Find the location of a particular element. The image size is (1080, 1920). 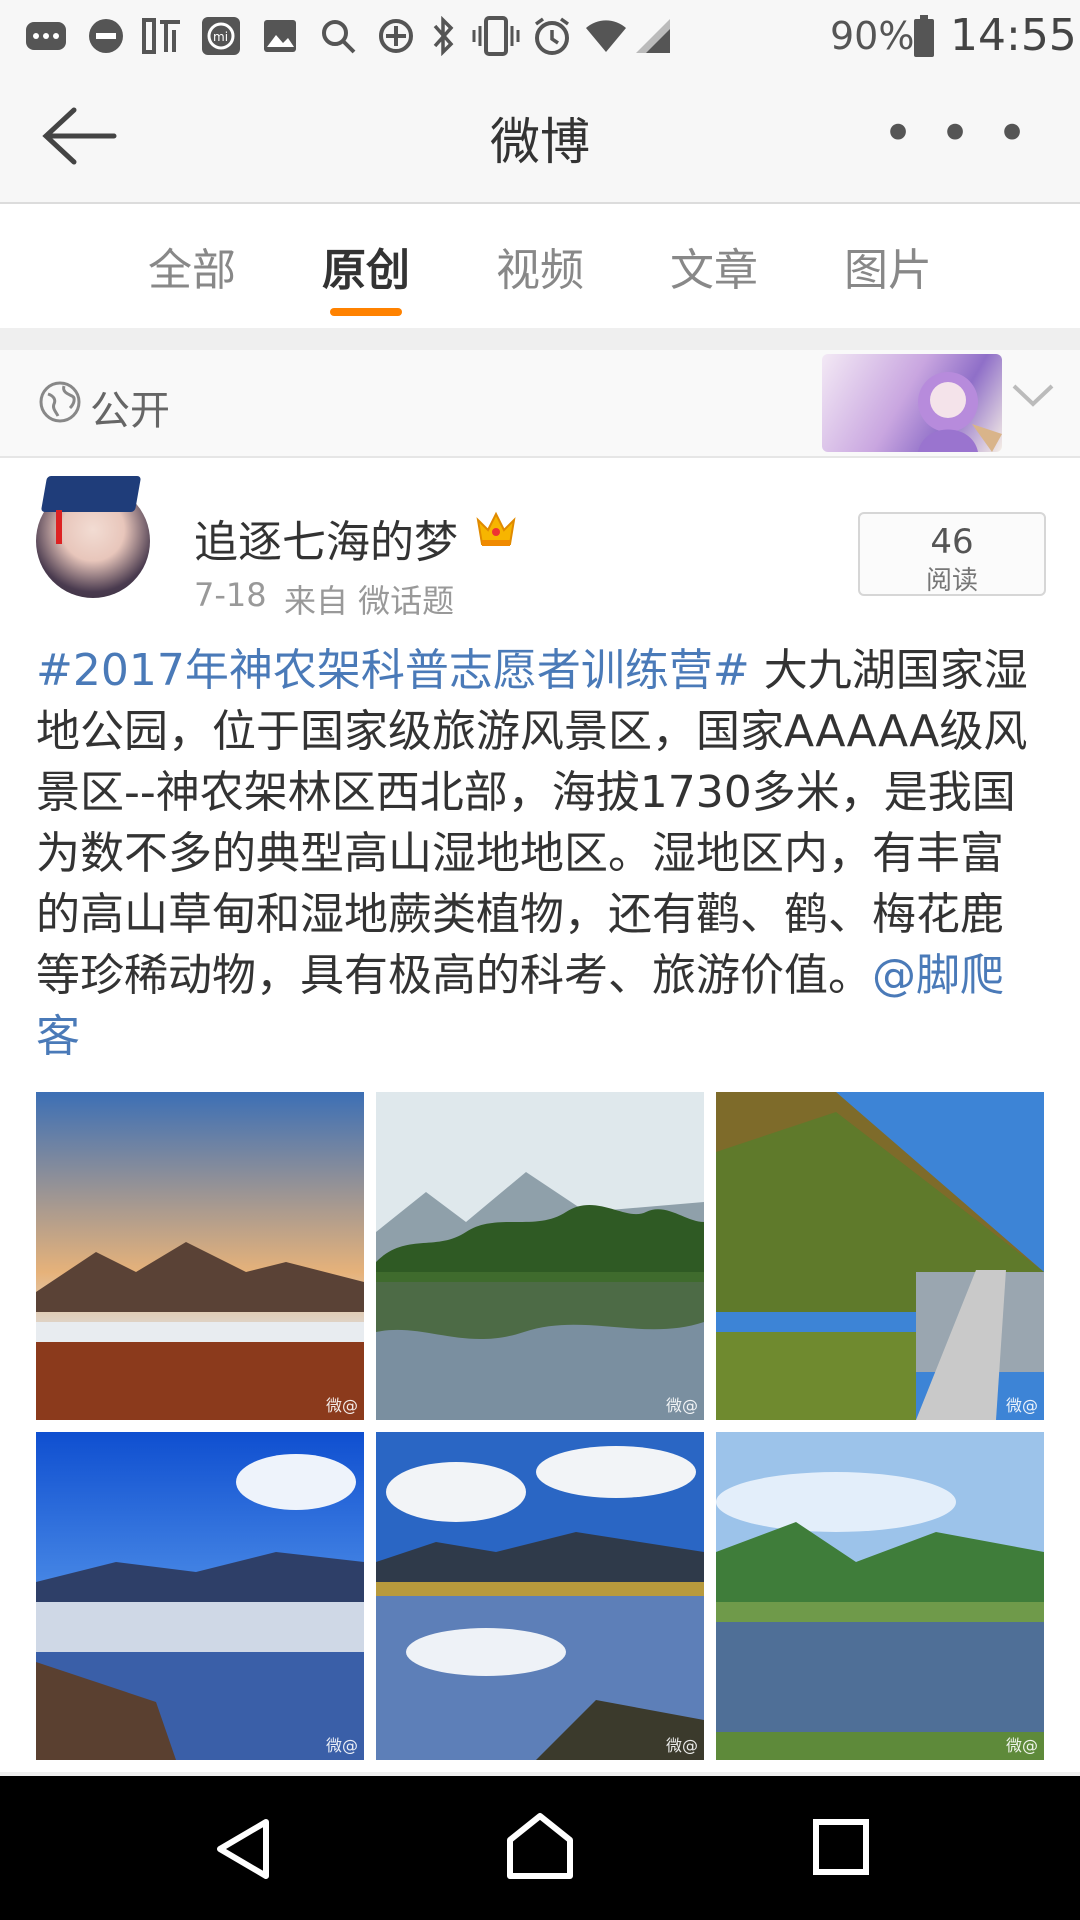

post-source: 来自 微话题 is located at coordinates (369, 599).